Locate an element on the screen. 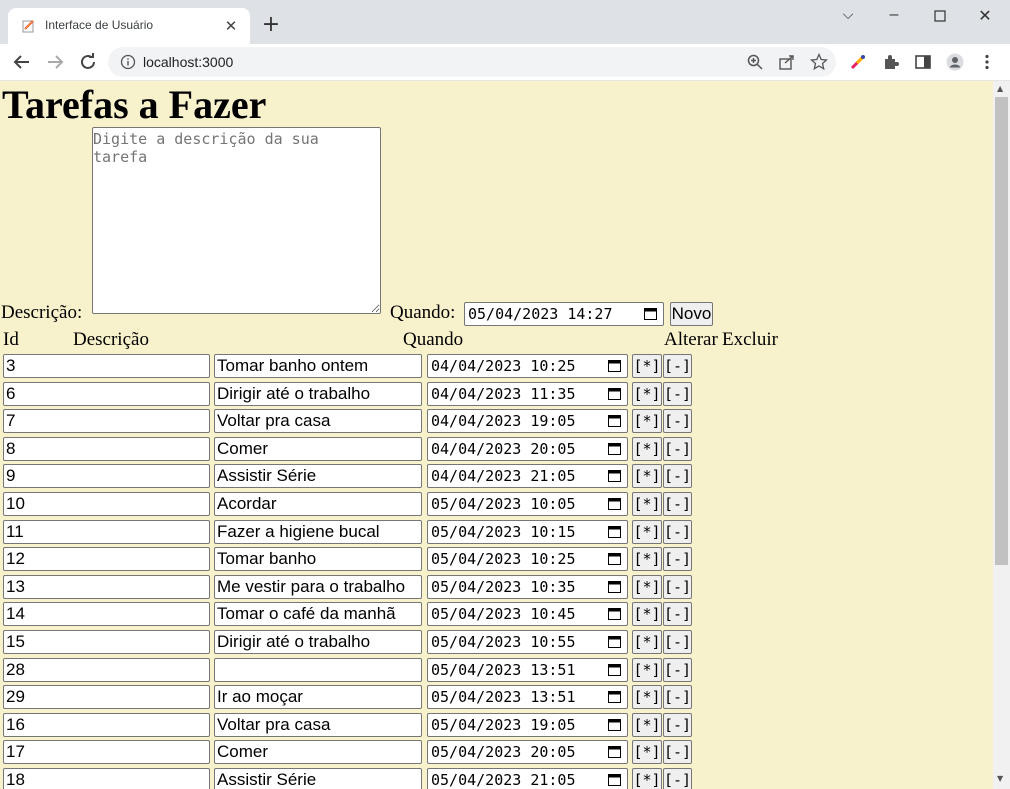 The image size is (1010, 789). id-input: 3 is located at coordinates (106, 366).